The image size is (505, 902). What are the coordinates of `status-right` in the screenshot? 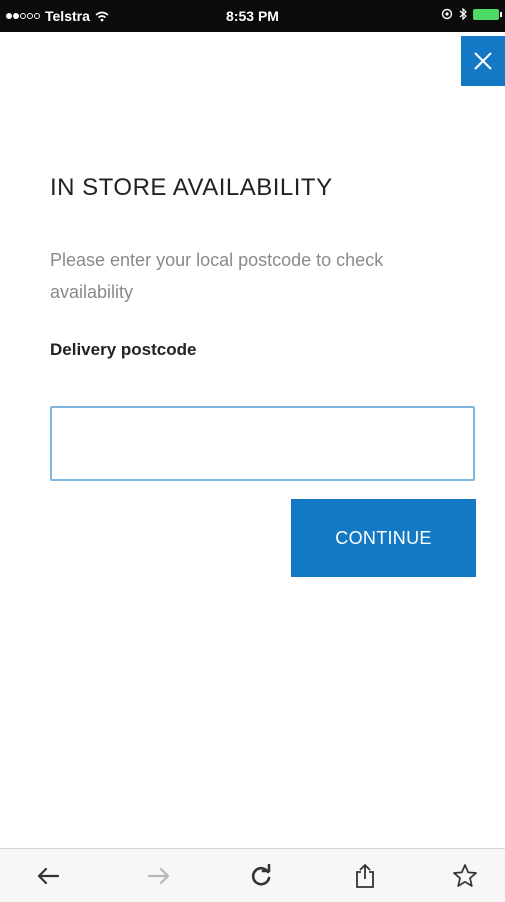 It's located at (471, 14).